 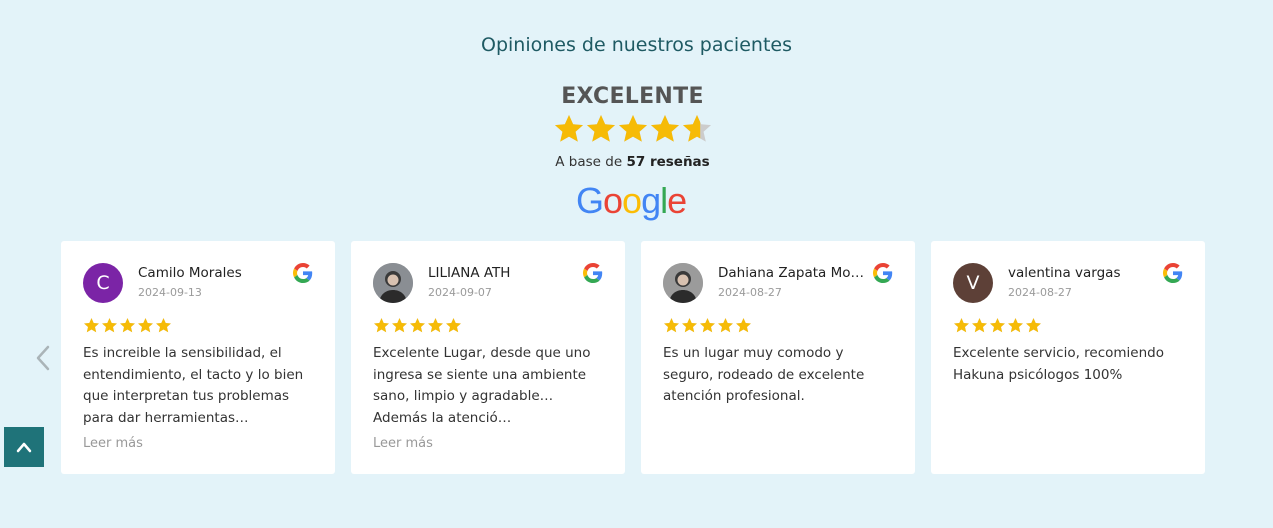 What do you see at coordinates (632, 96) in the screenshot?
I see `rating-word: EXCELENTE` at bounding box center [632, 96].